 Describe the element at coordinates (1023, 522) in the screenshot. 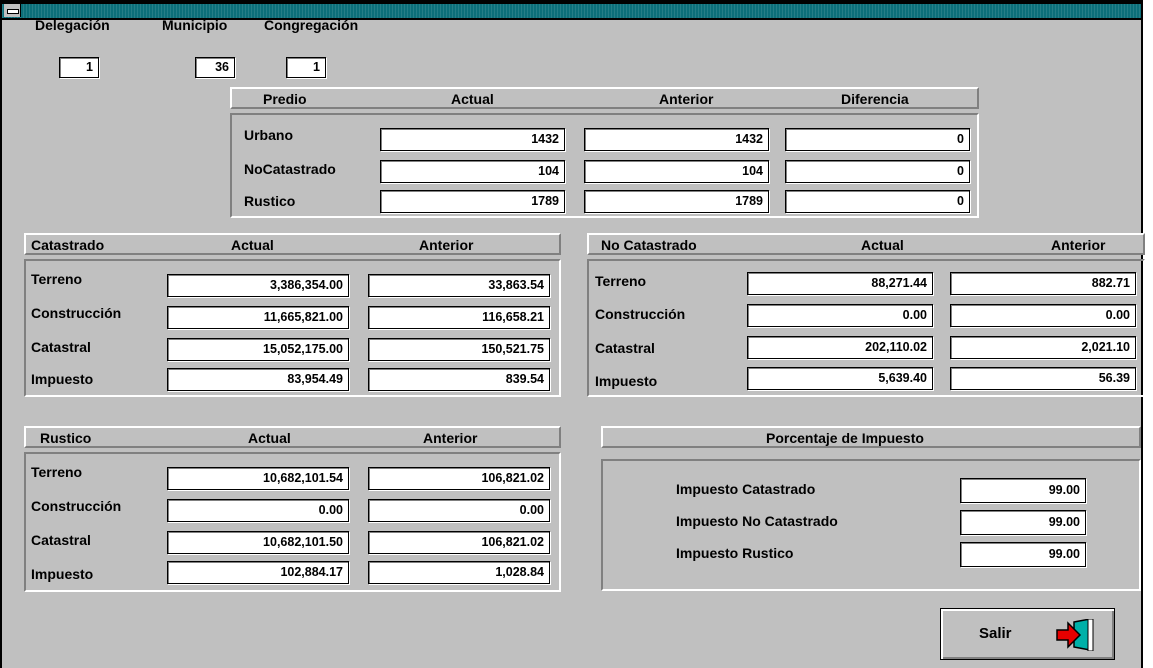

I see `impuesto-no-catastrado-field: 99.00` at that location.